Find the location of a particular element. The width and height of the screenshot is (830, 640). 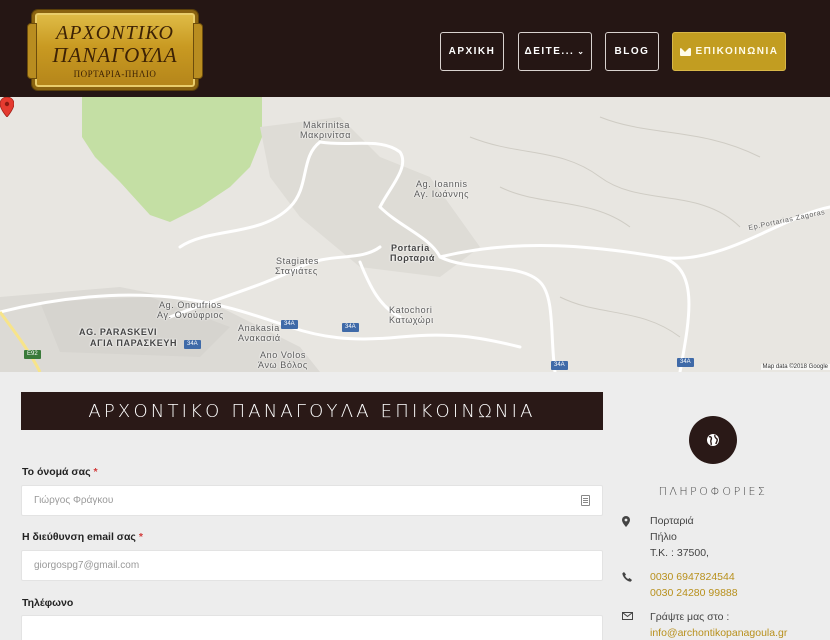

forest-area is located at coordinates (172, 159).